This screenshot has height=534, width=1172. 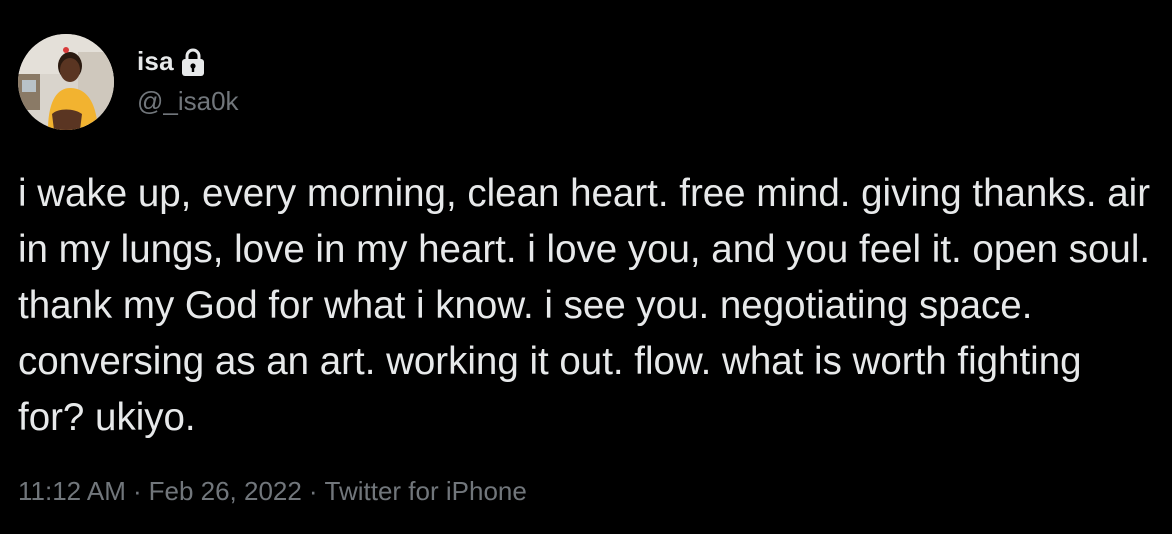 I want to click on tweet-date: Feb 26, 2022, so click(x=225, y=491).